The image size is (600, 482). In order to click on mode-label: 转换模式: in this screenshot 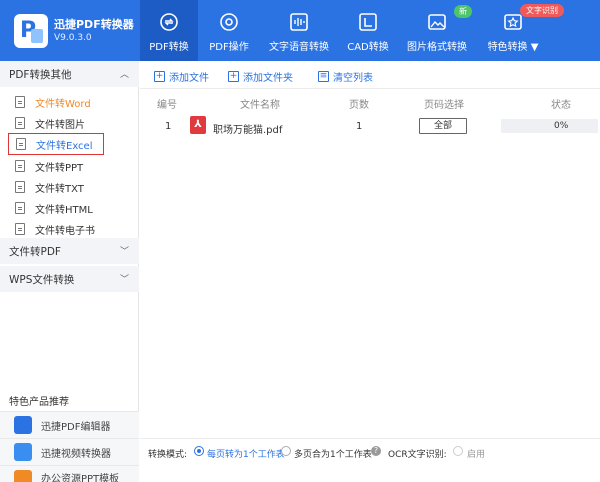, I will do `click(168, 455)`.